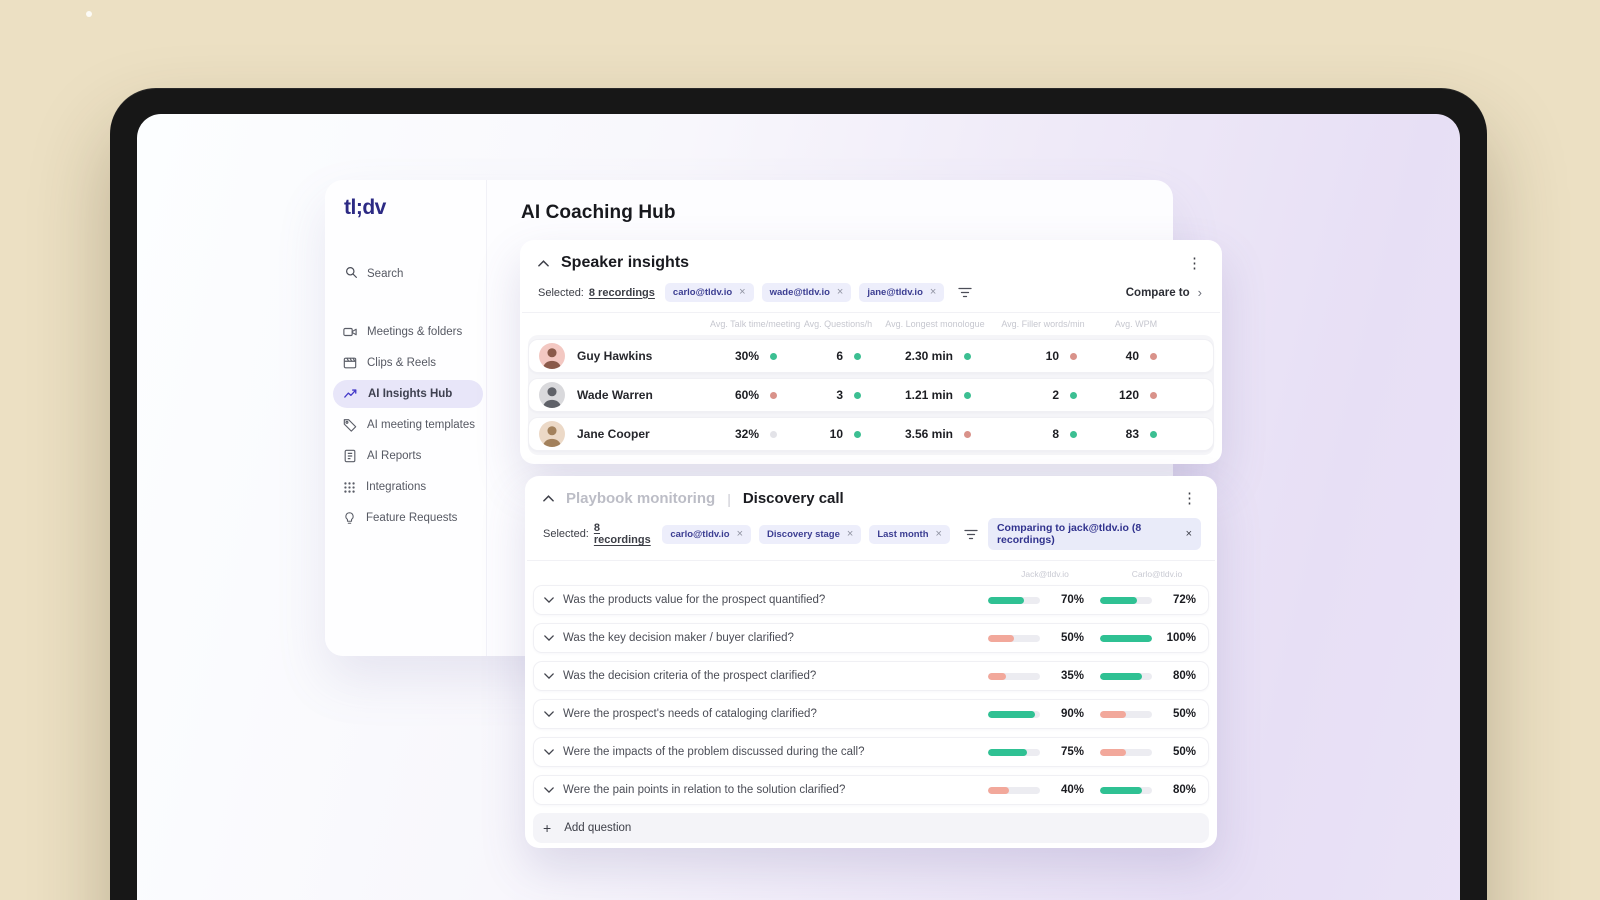 This screenshot has height=900, width=1600. I want to click on jack-result: 35%, so click(1036, 676).